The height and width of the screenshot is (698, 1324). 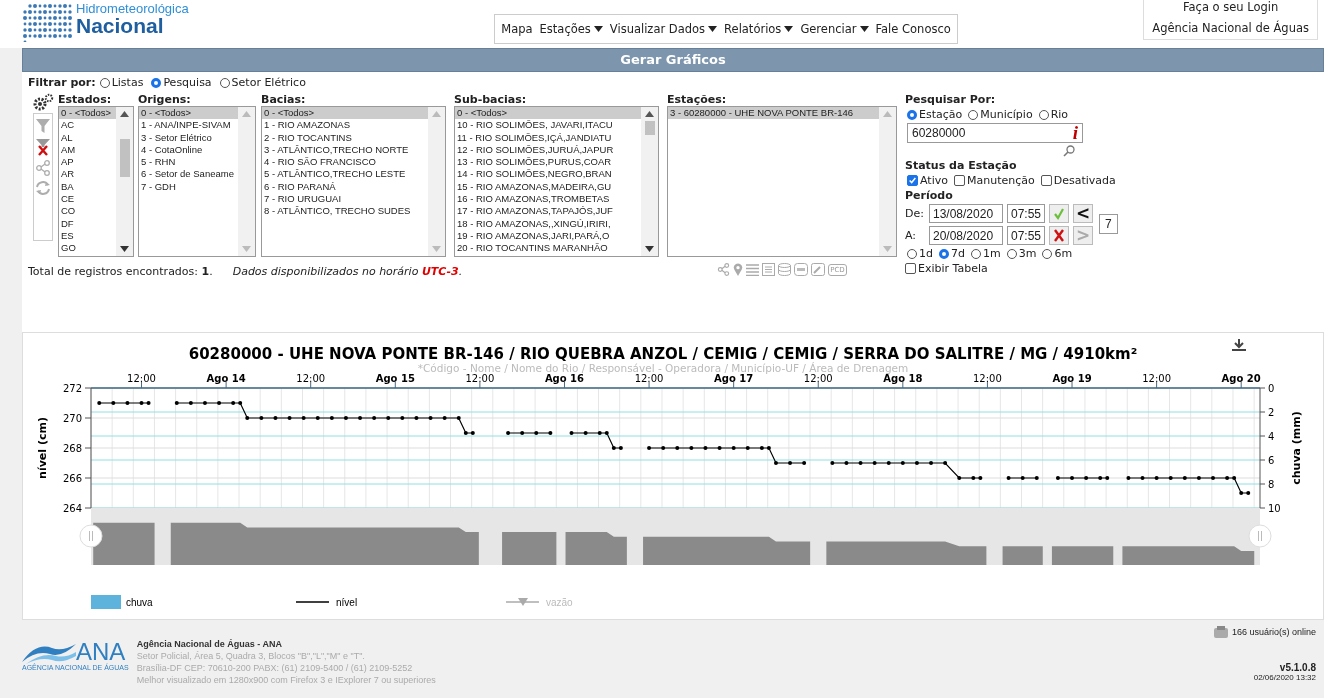 I want to click on list-item: 20 - RIO TOCANTINS MARANHÃO, so click(x=548, y=248).